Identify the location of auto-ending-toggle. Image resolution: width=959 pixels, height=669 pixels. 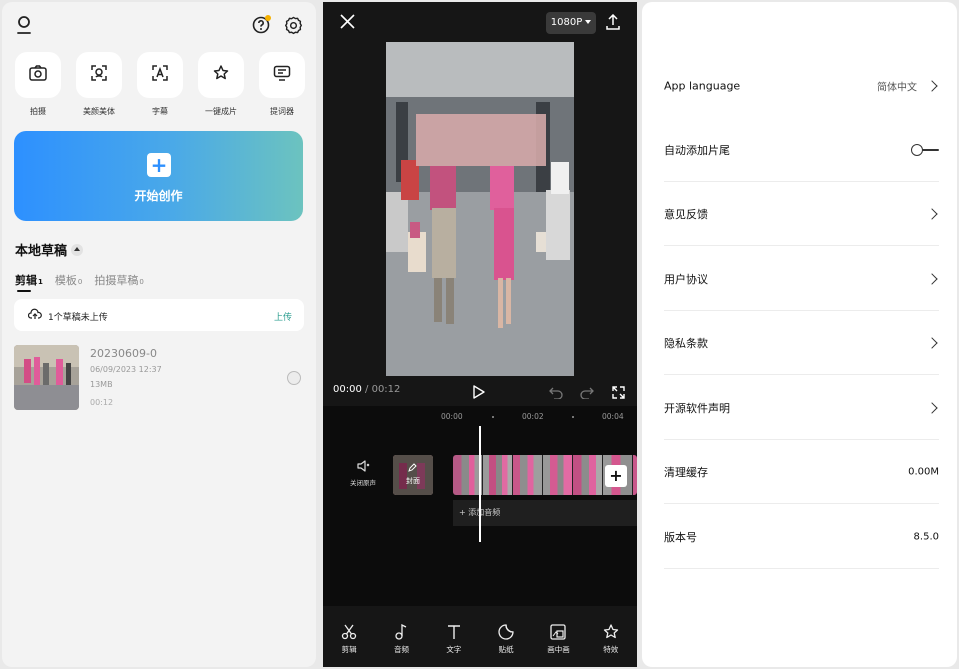
(925, 149).